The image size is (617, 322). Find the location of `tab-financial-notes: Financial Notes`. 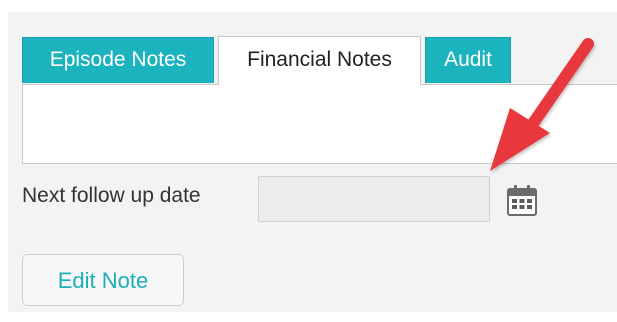

tab-financial-notes: Financial Notes is located at coordinates (319, 60).